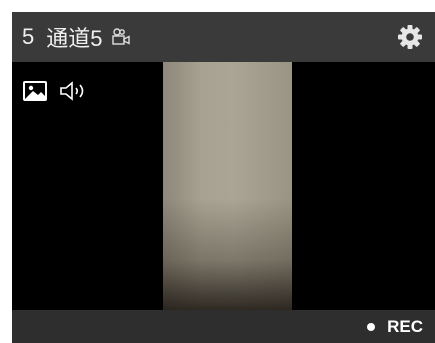 The width and height of the screenshot is (435, 343). What do you see at coordinates (405, 326) in the screenshot?
I see `rec-label: REC` at bounding box center [405, 326].